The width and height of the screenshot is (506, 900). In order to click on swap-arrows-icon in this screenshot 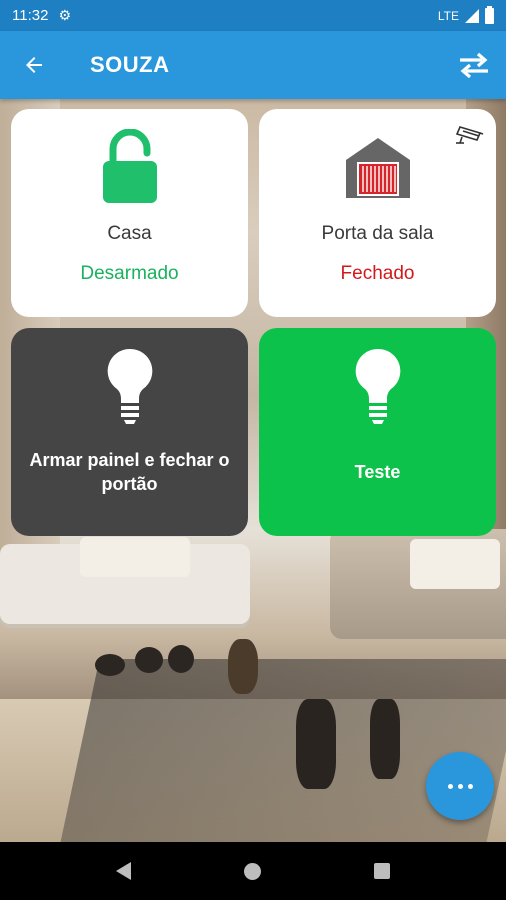, I will do `click(474, 65)`.